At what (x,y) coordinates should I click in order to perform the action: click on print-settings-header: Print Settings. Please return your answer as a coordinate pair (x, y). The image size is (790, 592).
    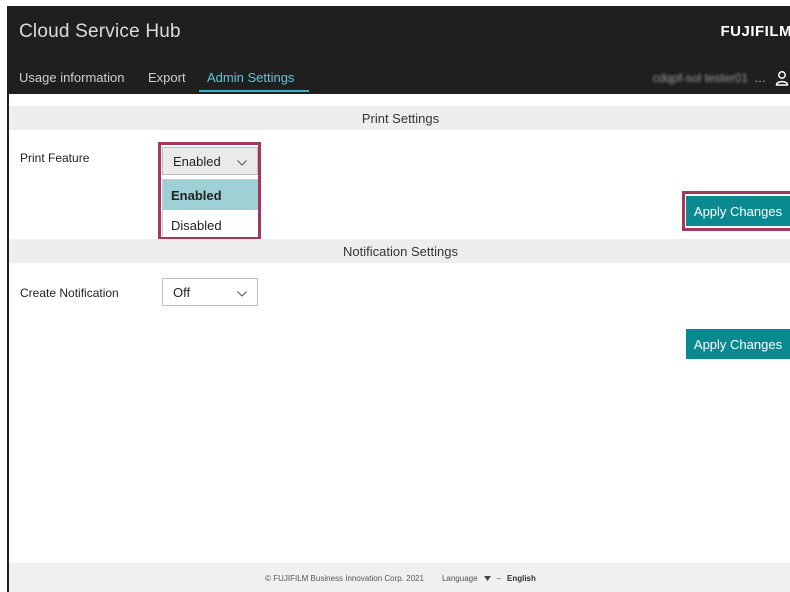
    Looking at the image, I should click on (399, 118).